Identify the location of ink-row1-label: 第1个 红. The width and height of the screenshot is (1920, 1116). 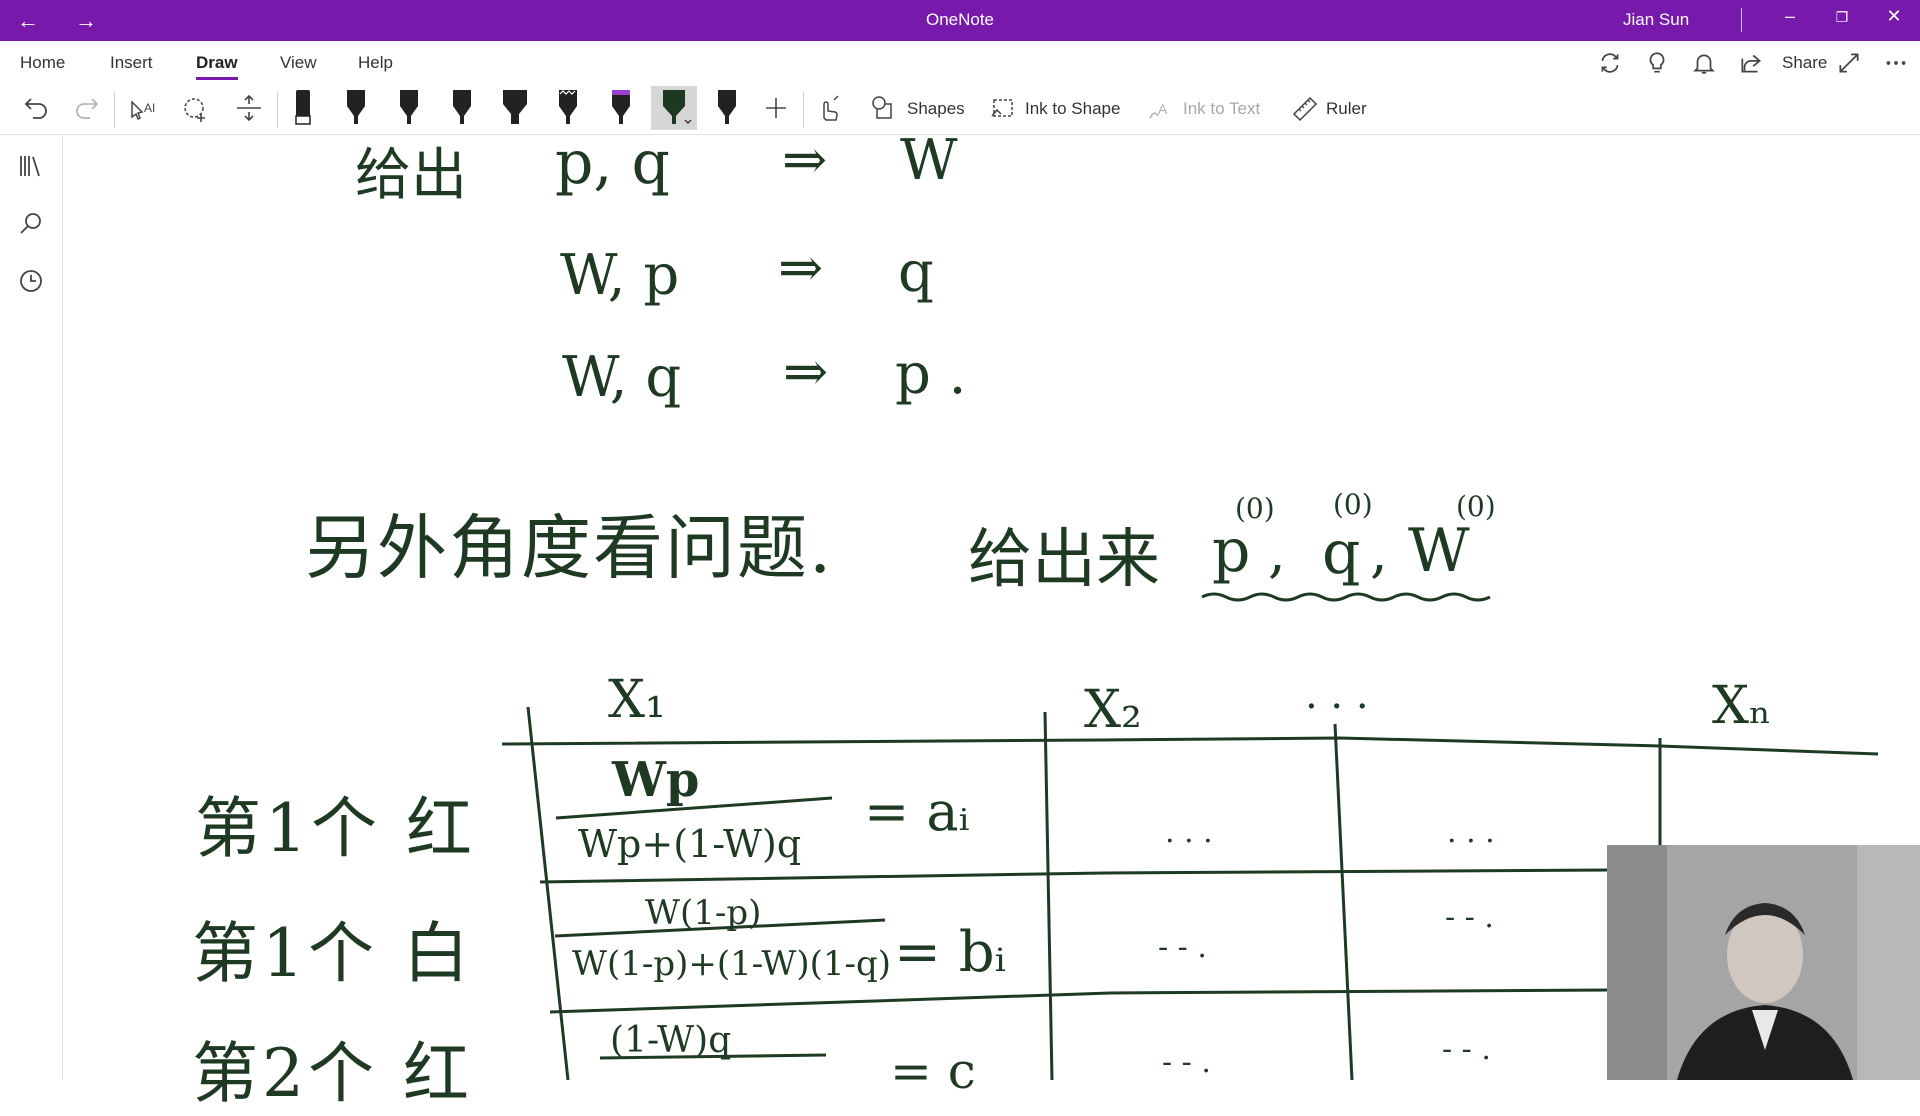
(335, 828).